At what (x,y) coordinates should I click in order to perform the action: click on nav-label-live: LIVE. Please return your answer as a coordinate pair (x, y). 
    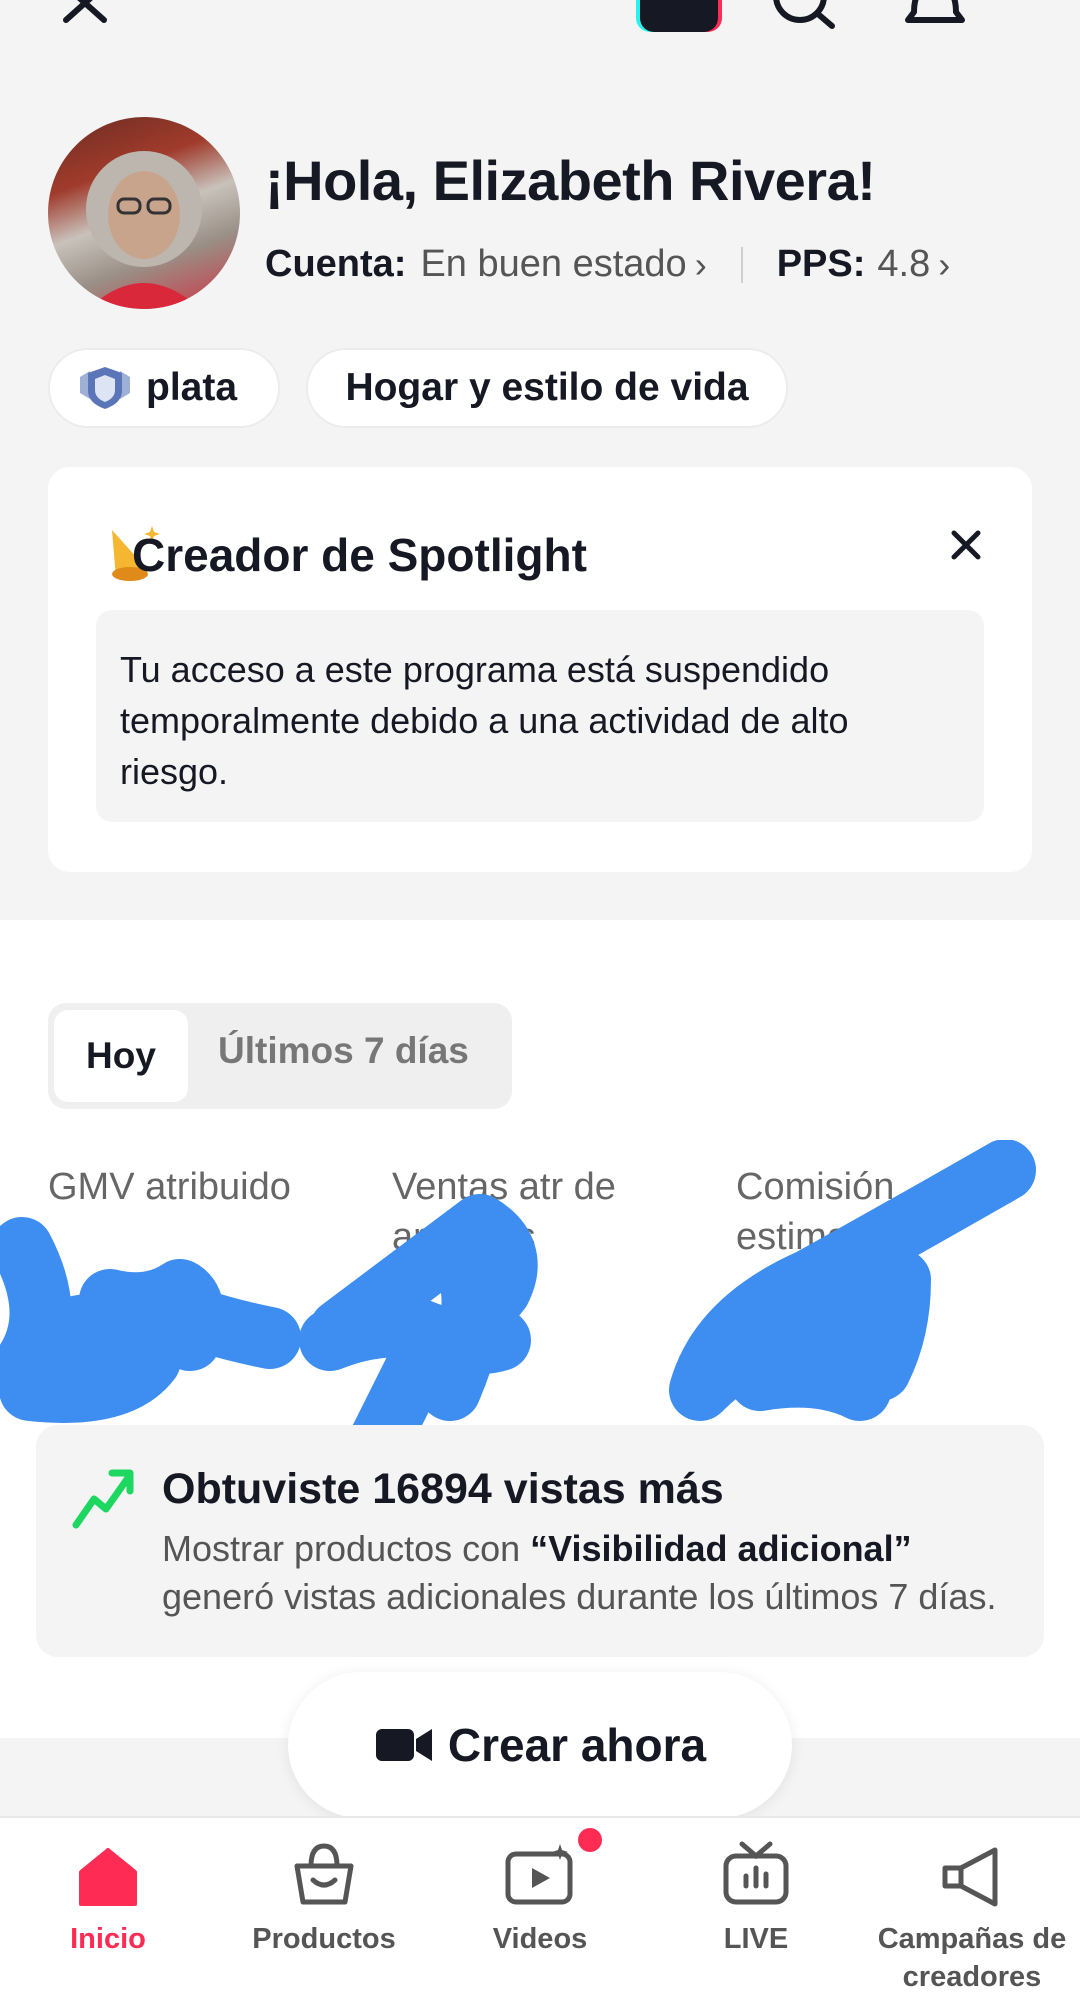
    Looking at the image, I should click on (756, 1939).